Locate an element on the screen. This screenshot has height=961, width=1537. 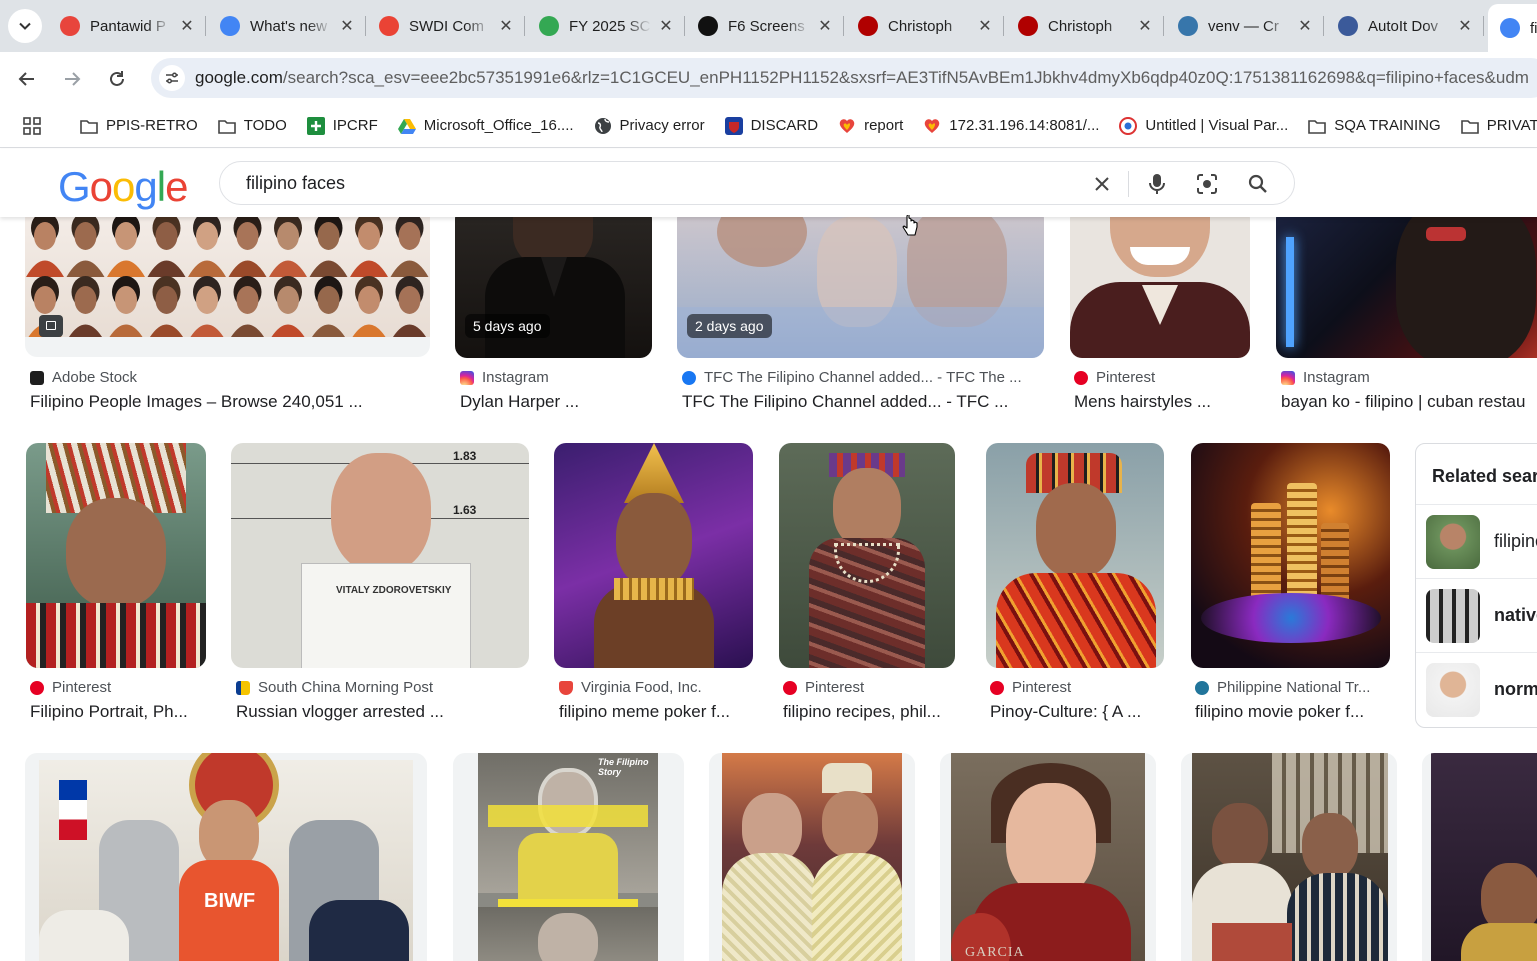
bookmark-item: IPCRF is located at coordinates (342, 125).